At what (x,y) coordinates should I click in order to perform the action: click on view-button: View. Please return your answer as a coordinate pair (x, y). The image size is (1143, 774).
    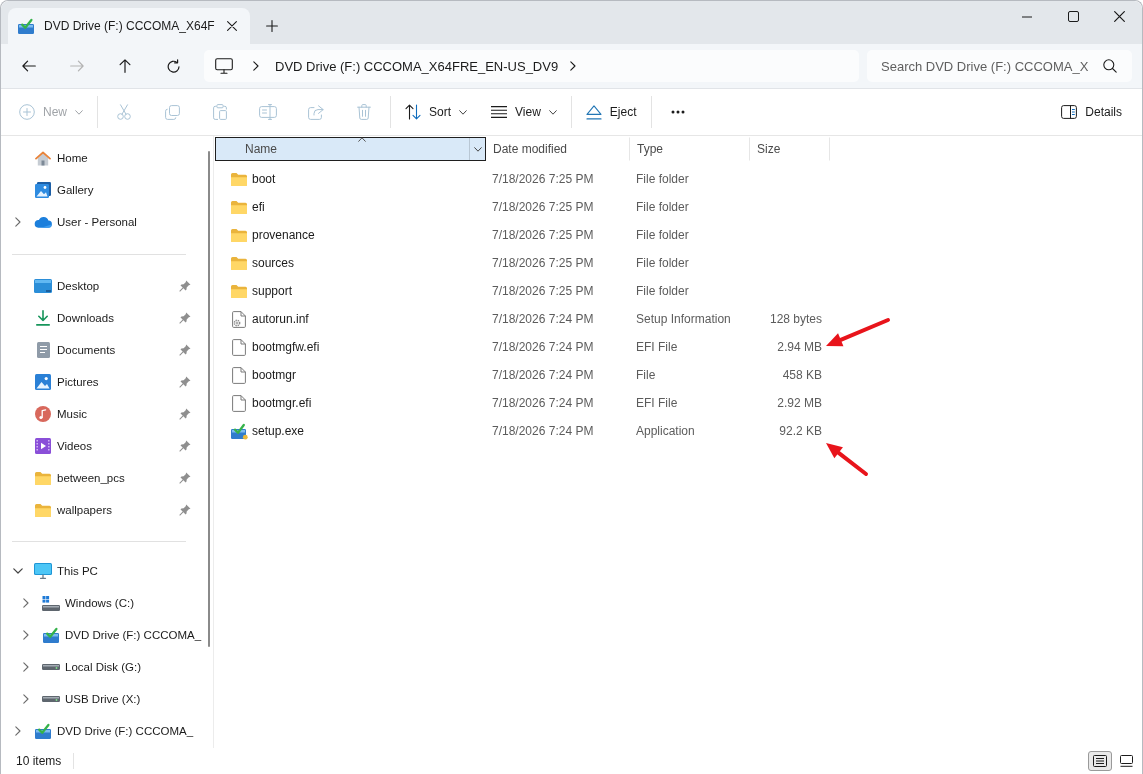
    Looking at the image, I should click on (524, 112).